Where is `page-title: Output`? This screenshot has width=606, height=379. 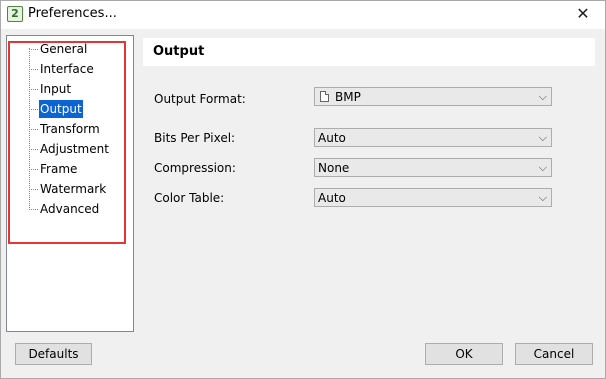 page-title: Output is located at coordinates (179, 51).